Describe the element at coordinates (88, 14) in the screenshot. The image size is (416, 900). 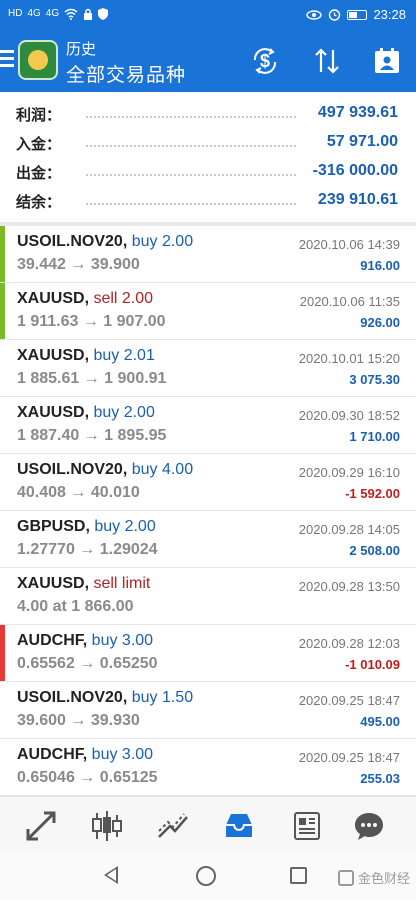
I see `lock-icon` at that location.